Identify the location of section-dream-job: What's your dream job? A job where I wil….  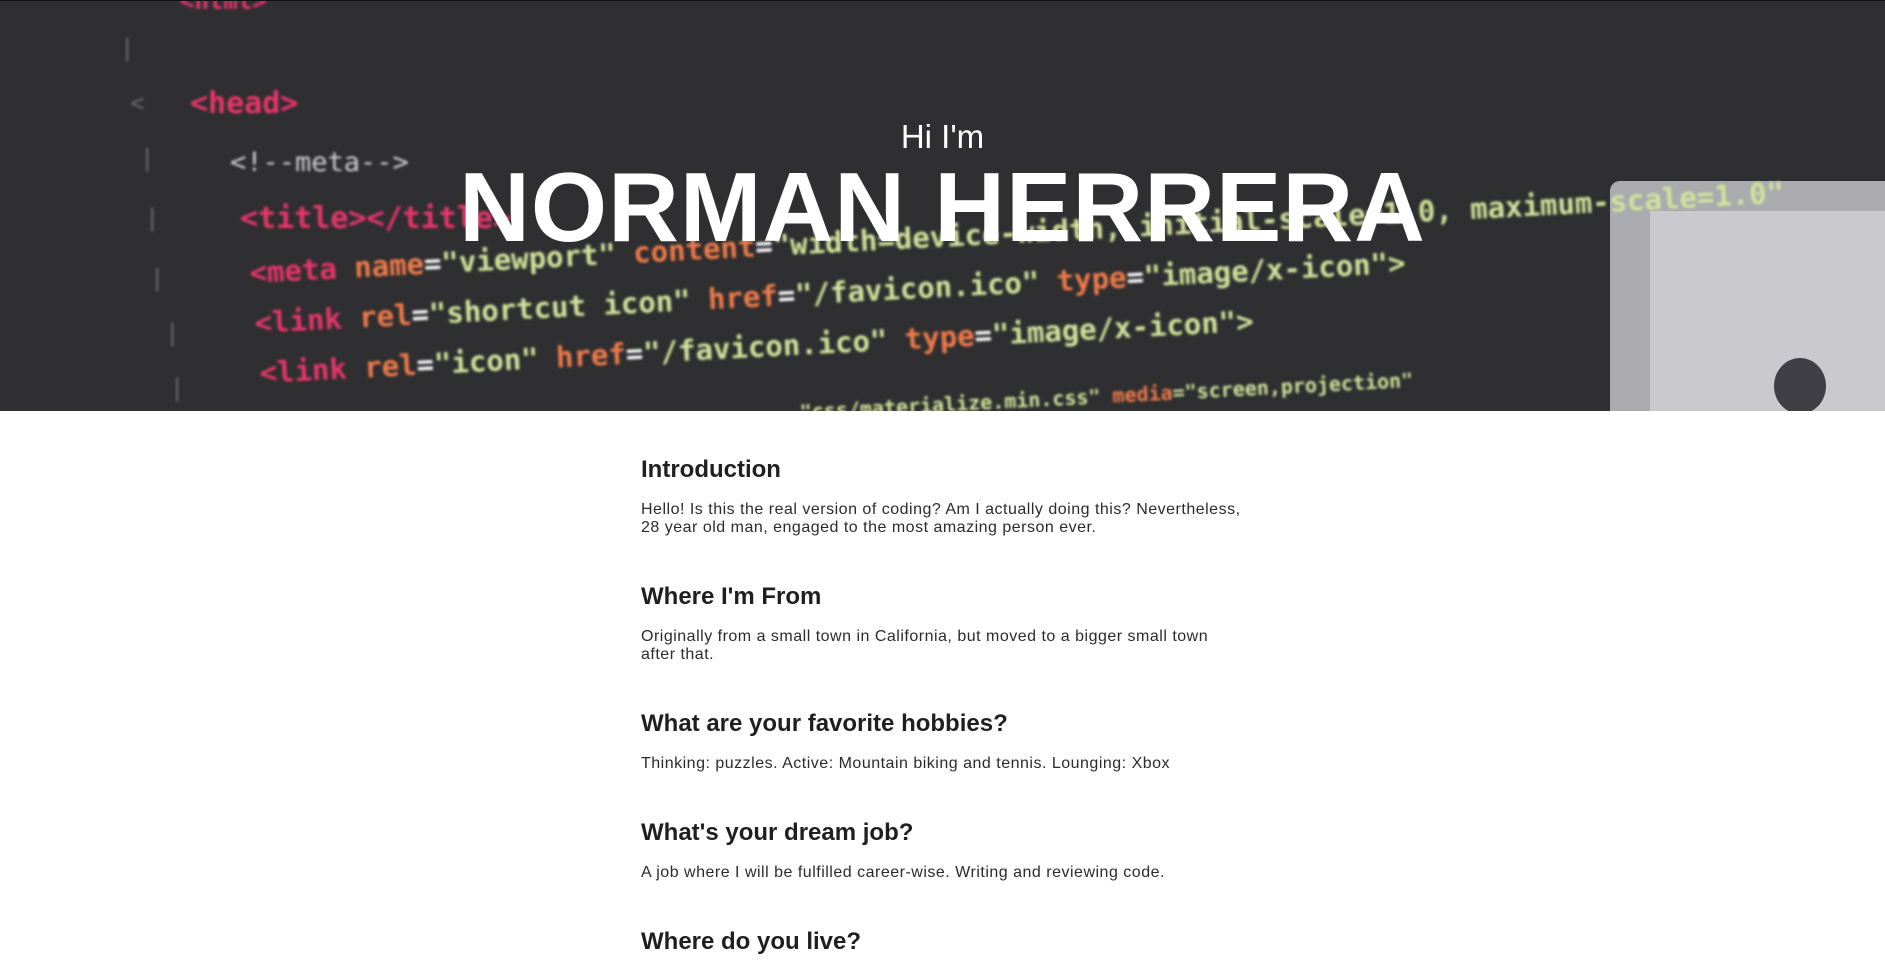
(941, 850).